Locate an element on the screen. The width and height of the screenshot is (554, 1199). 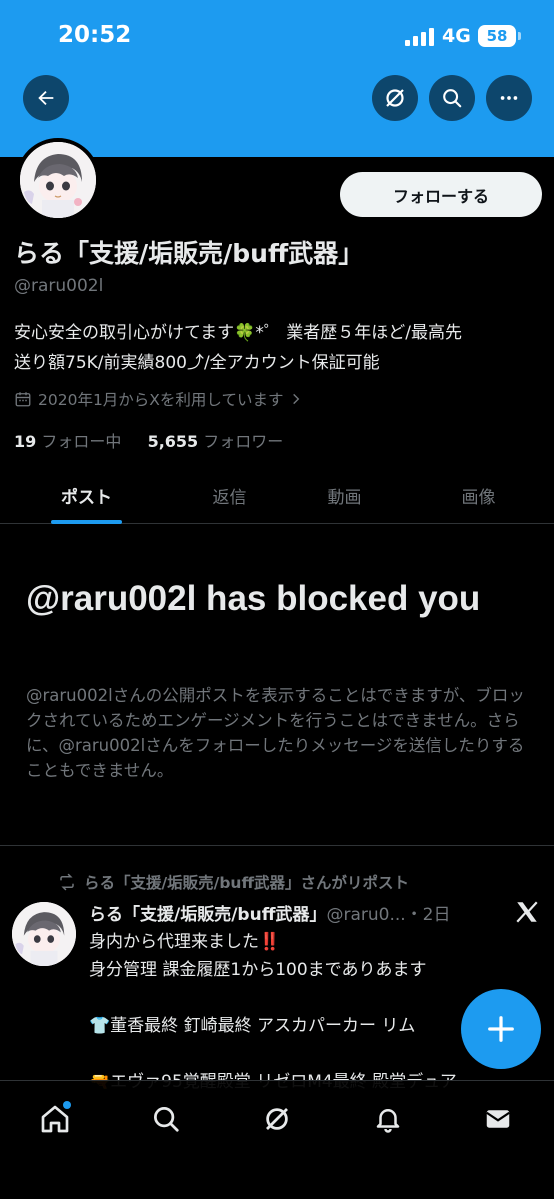
nav-messages is located at coordinates (498, 1119).